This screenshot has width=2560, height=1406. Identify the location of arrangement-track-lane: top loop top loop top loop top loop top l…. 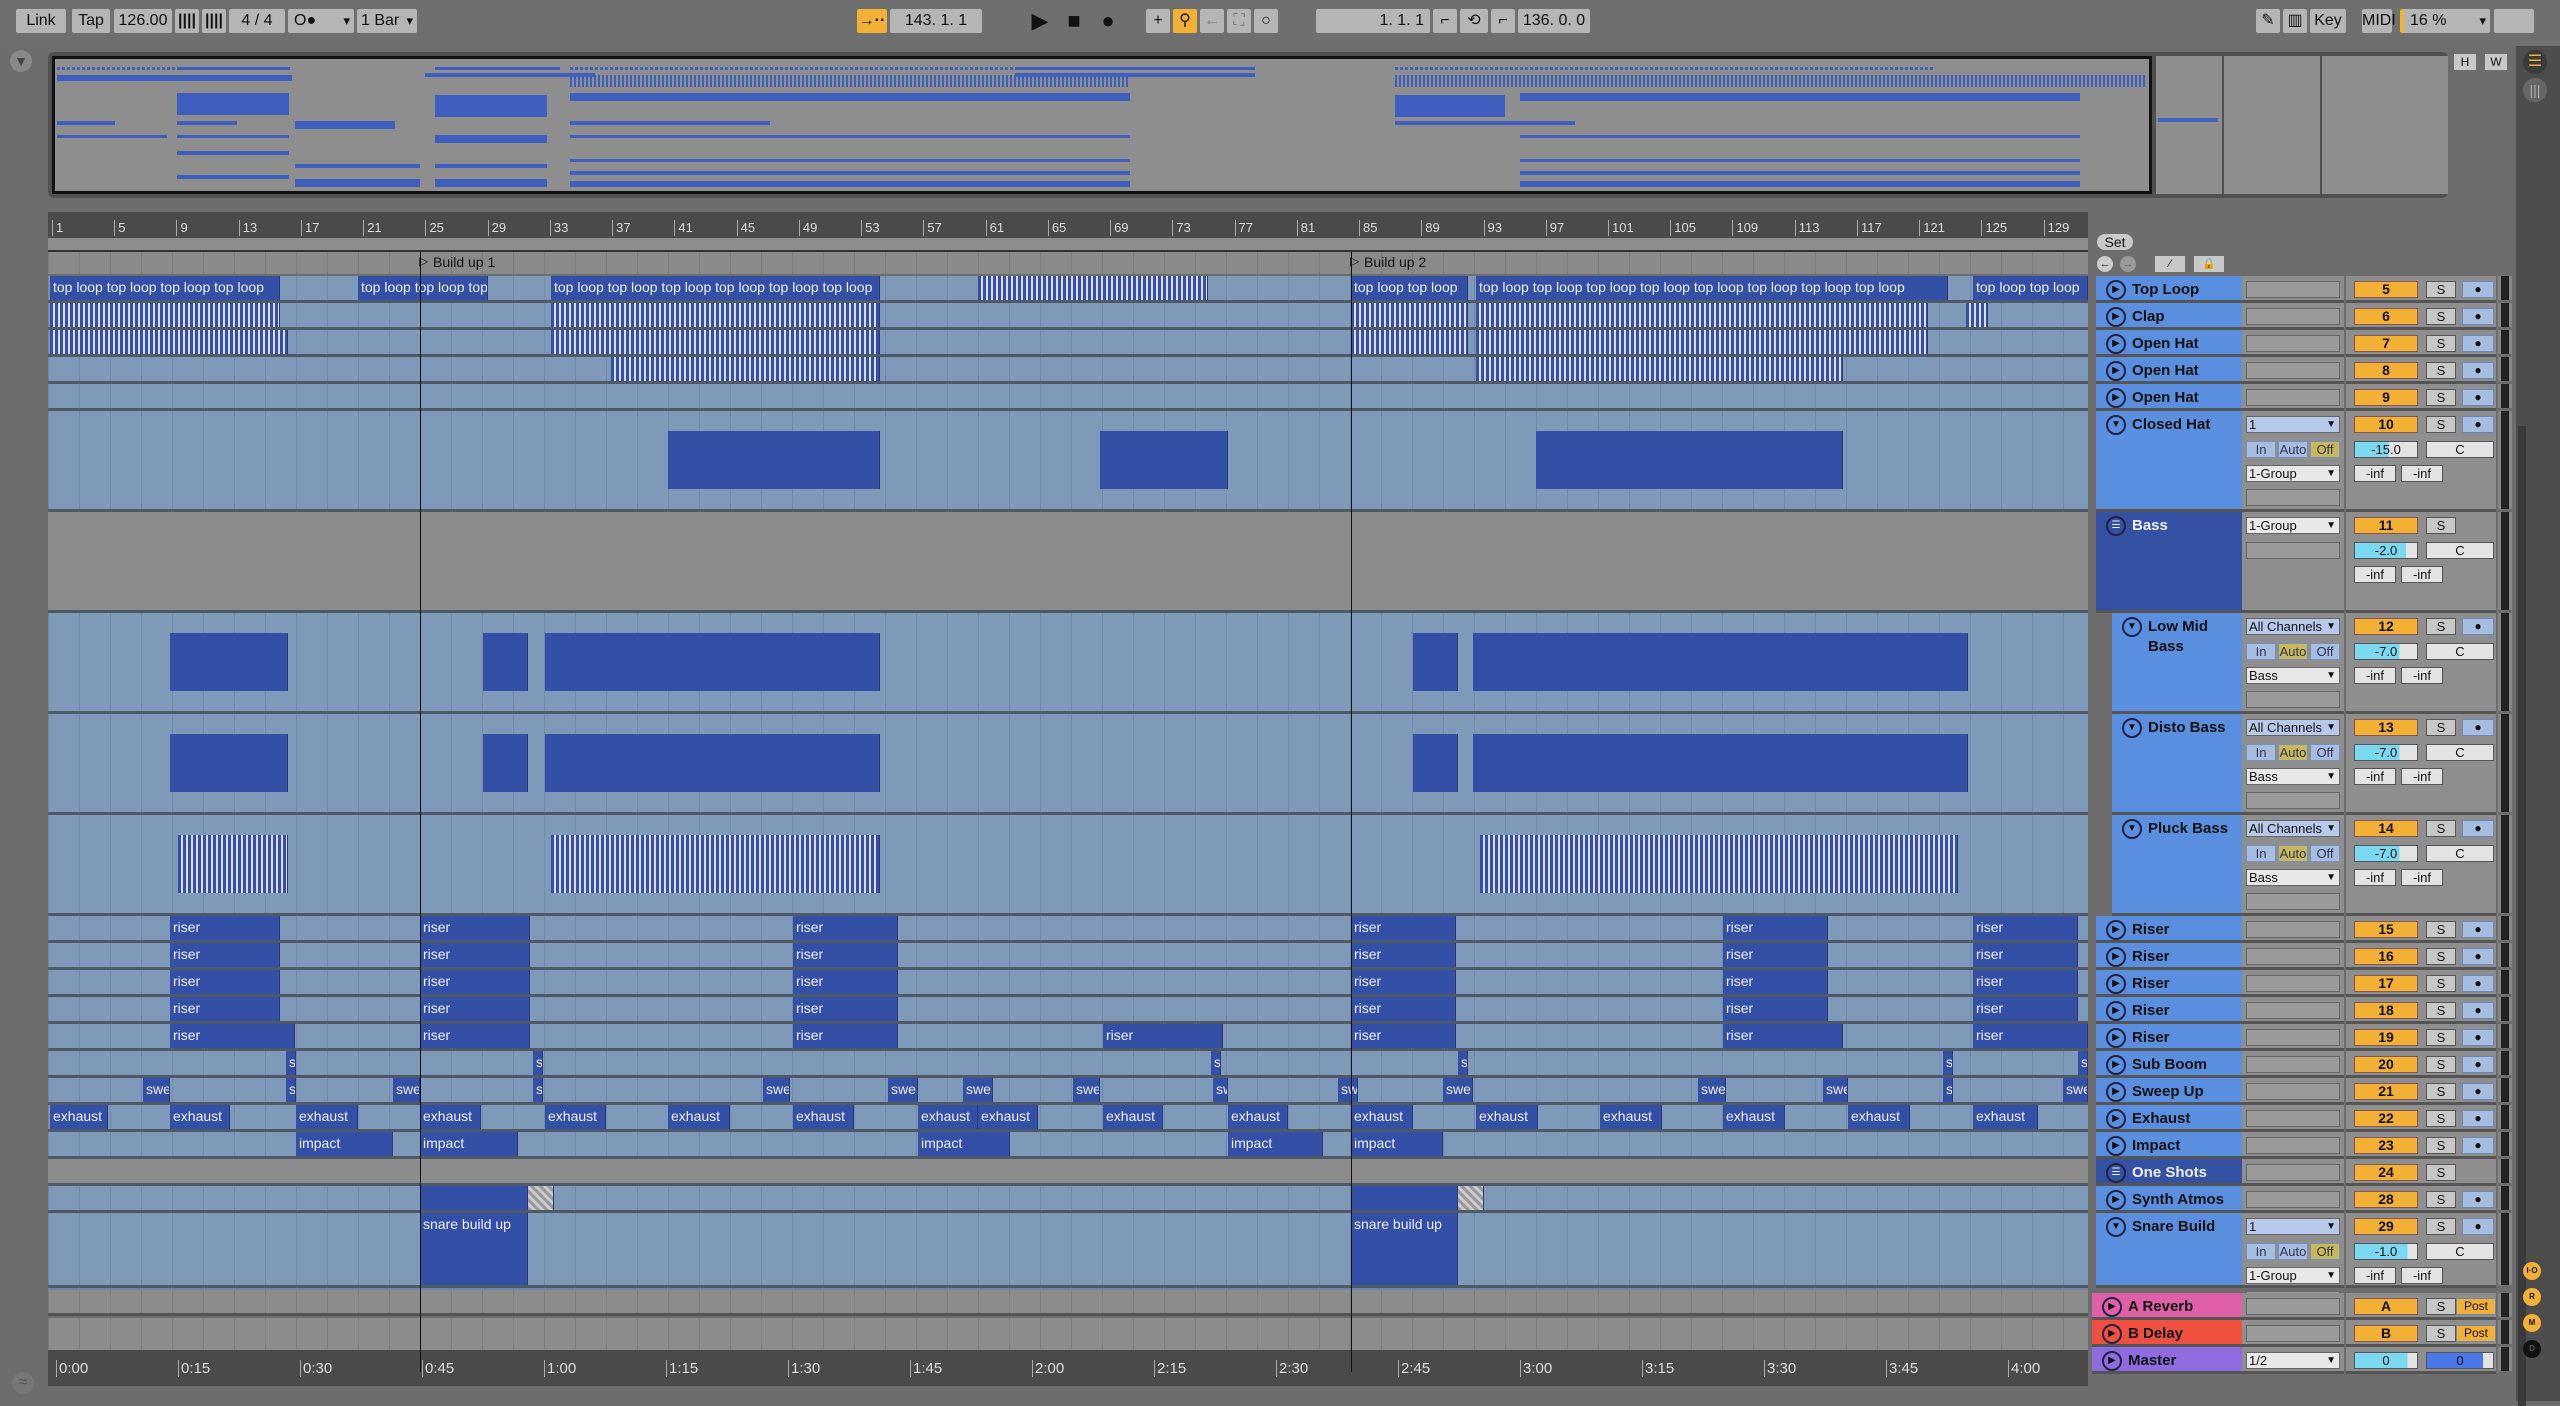
(1068, 289).